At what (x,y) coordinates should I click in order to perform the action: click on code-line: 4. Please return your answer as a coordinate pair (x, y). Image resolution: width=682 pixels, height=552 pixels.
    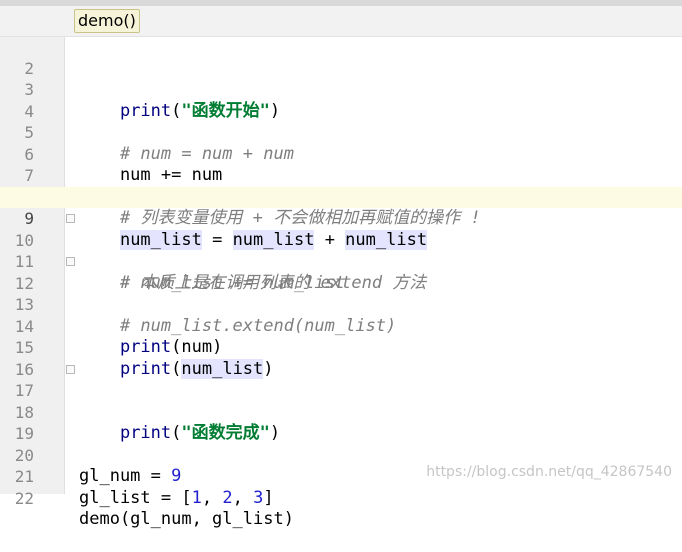
    Looking at the image, I should click on (341, 100).